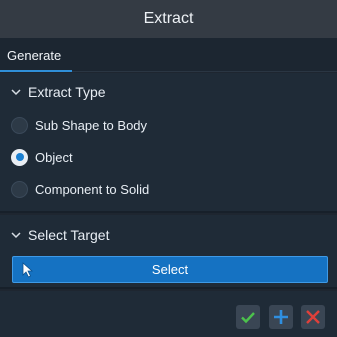  I want to click on radio-sub-shape-to-body: Sub Shape to Body, so click(79, 125).